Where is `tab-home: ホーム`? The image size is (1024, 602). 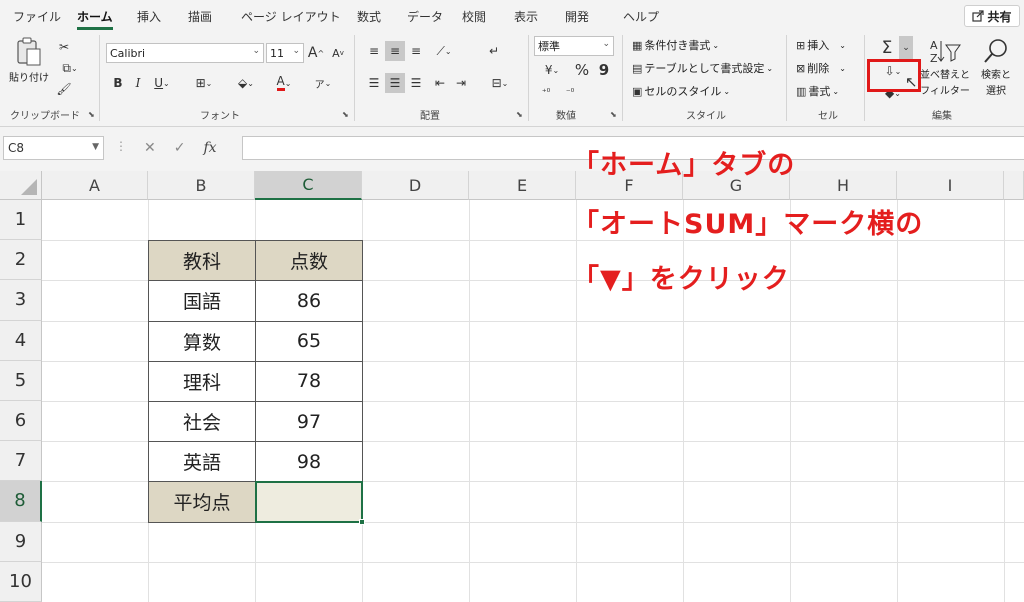
tab-home: ホーム is located at coordinates (95, 16).